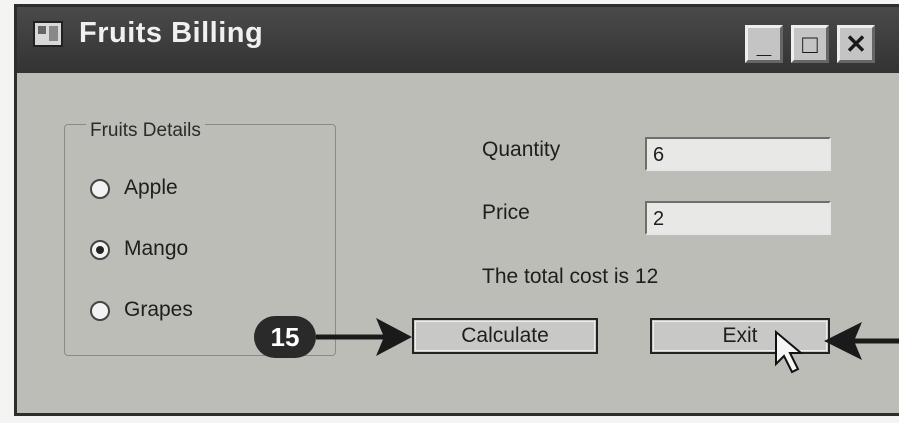 The image size is (899, 423). What do you see at coordinates (861, 341) in the screenshot?
I see `arrow-left-icon` at bounding box center [861, 341].